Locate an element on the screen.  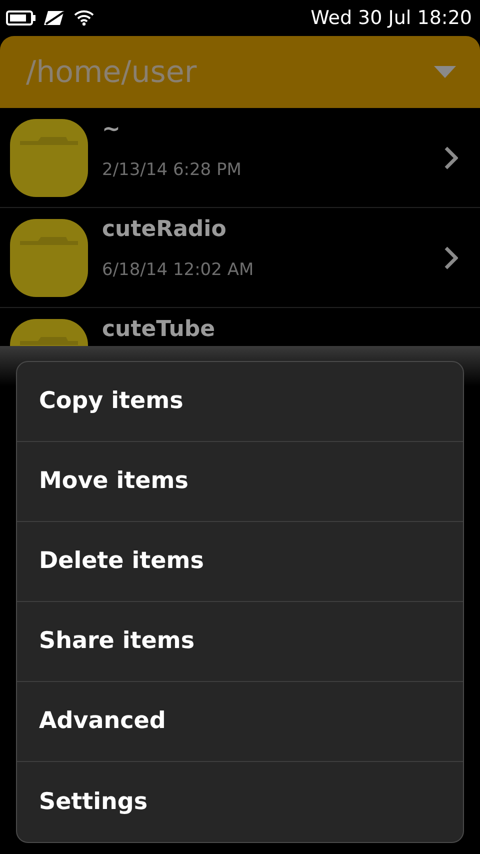
menu-item: Settings is located at coordinates (240, 802).